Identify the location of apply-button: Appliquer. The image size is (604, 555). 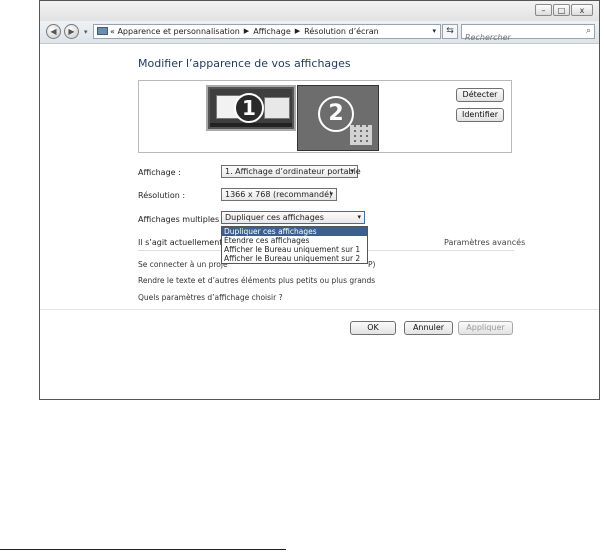
(485, 328).